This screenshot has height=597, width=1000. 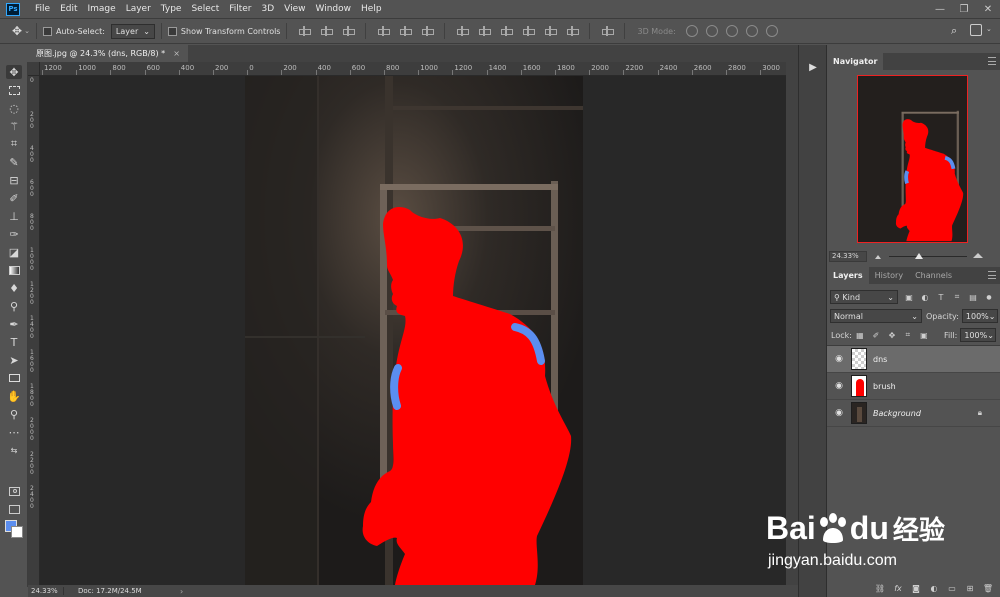 I want to click on filter-pixel-icon: ▣, so click(x=909, y=297).